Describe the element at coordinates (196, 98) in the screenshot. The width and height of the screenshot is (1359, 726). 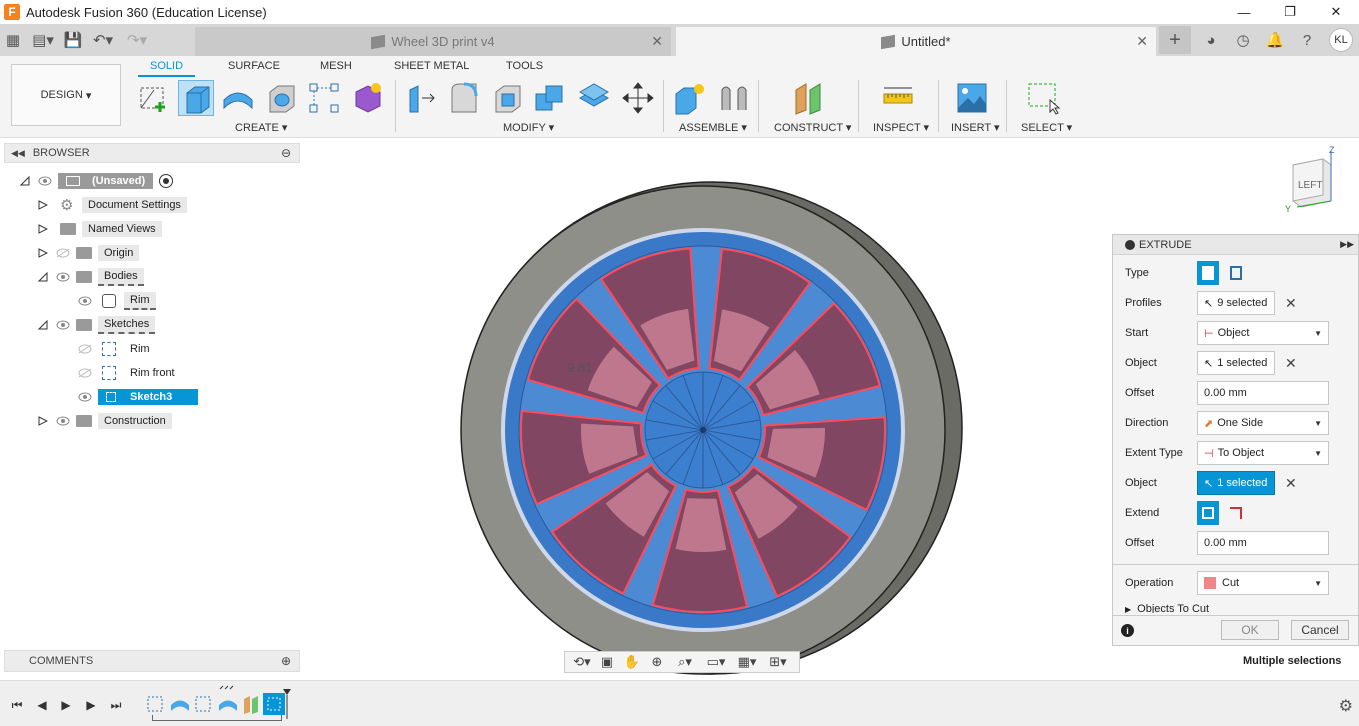
I see `extrude-icon` at that location.